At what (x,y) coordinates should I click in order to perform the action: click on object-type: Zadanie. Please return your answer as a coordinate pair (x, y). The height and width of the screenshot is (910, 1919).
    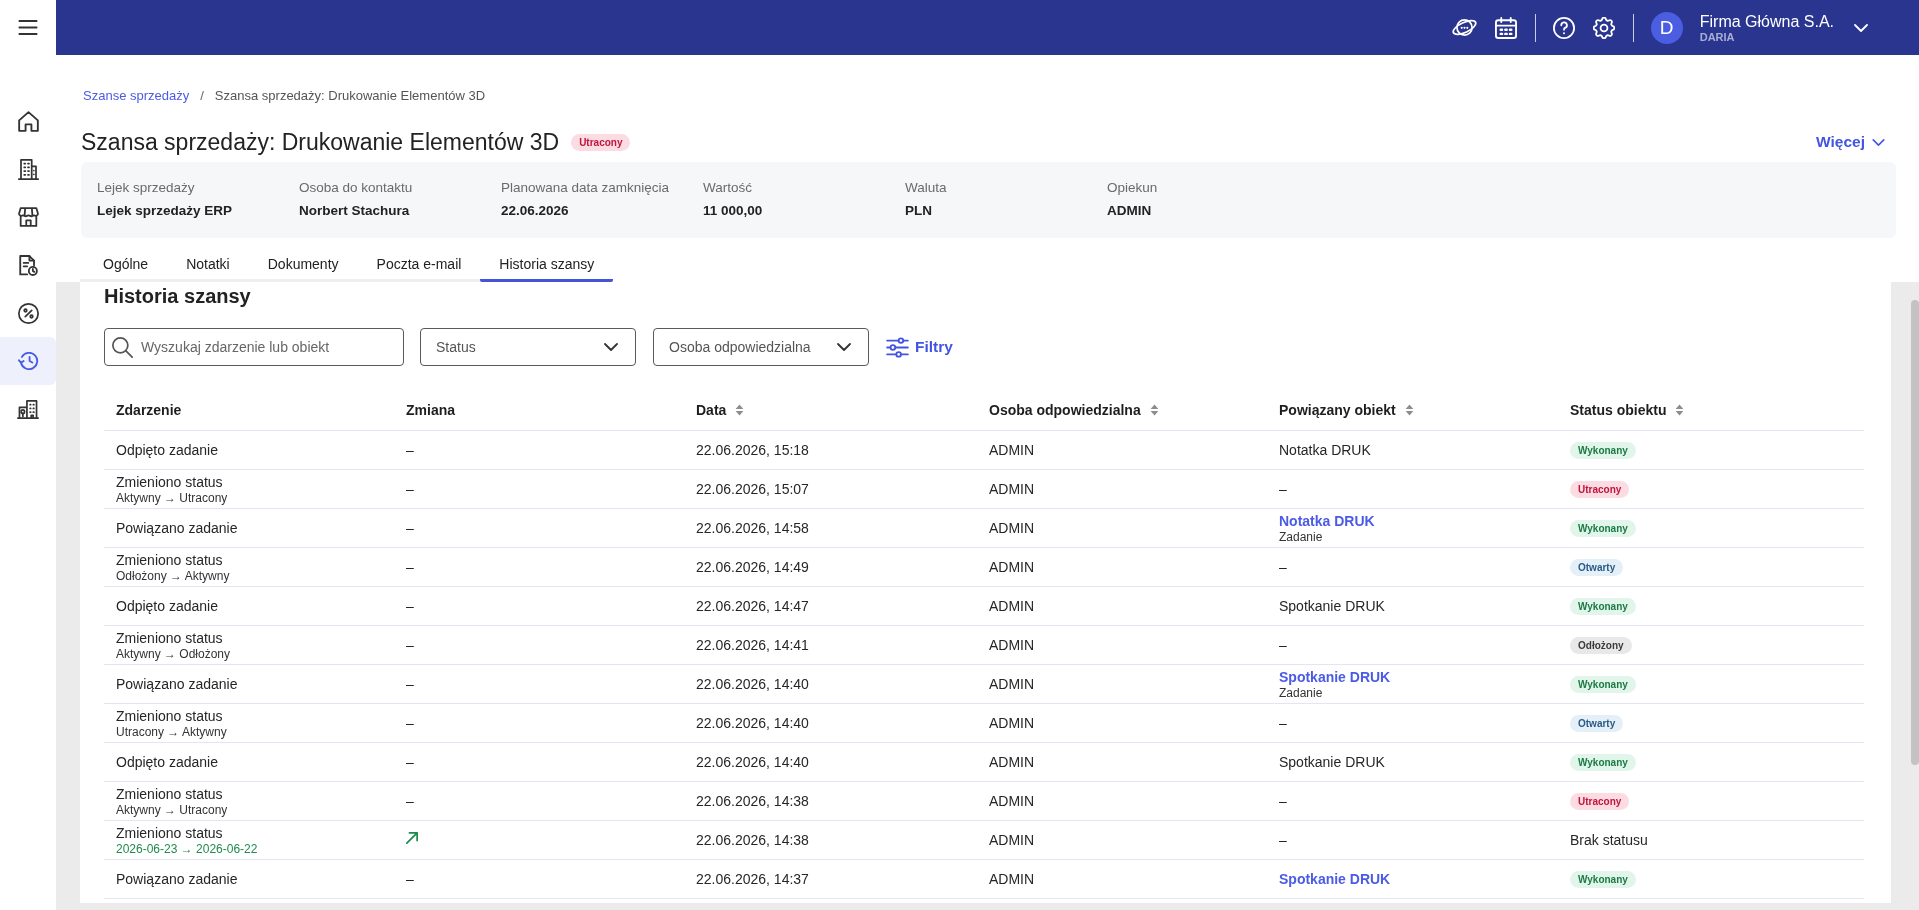
    Looking at the image, I should click on (1301, 536).